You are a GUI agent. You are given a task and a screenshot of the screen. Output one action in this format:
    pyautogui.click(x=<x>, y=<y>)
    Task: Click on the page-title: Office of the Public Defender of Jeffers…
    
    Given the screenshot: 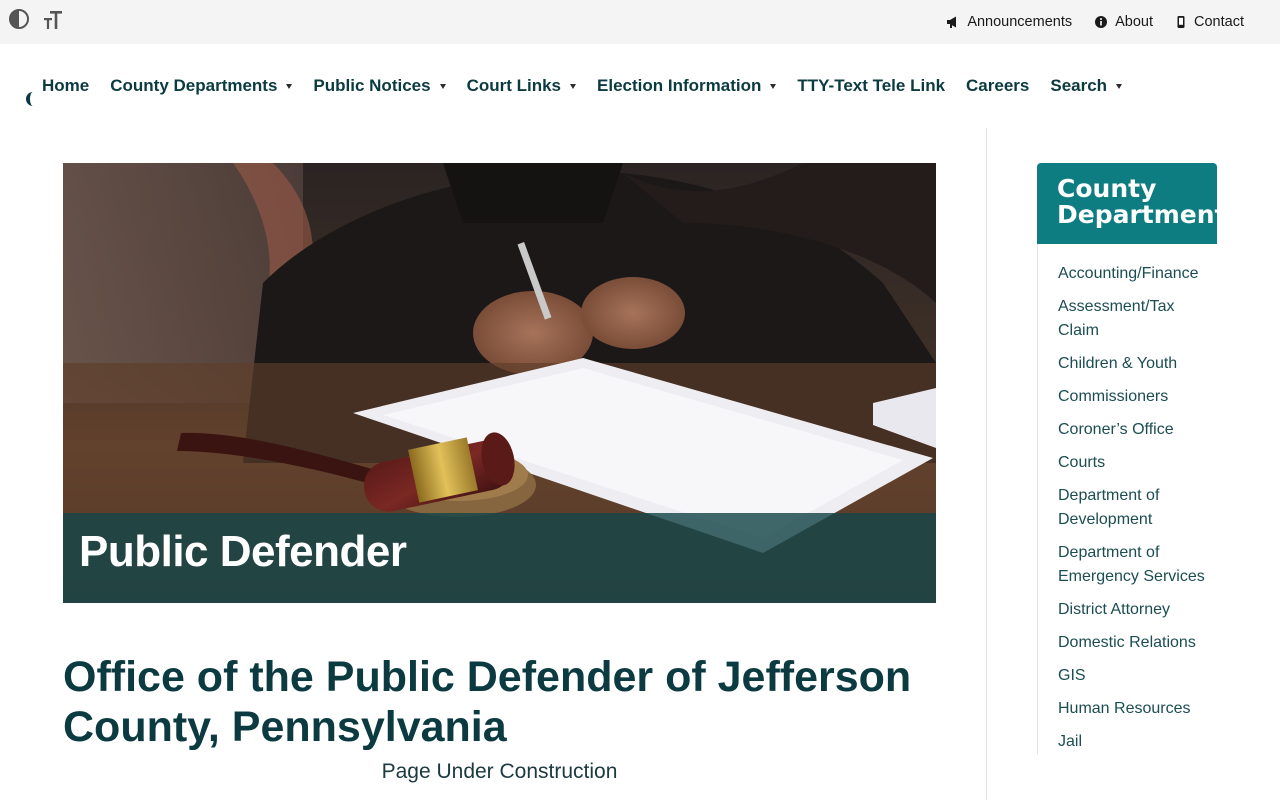 What is the action you would take?
    pyautogui.click(x=487, y=702)
    